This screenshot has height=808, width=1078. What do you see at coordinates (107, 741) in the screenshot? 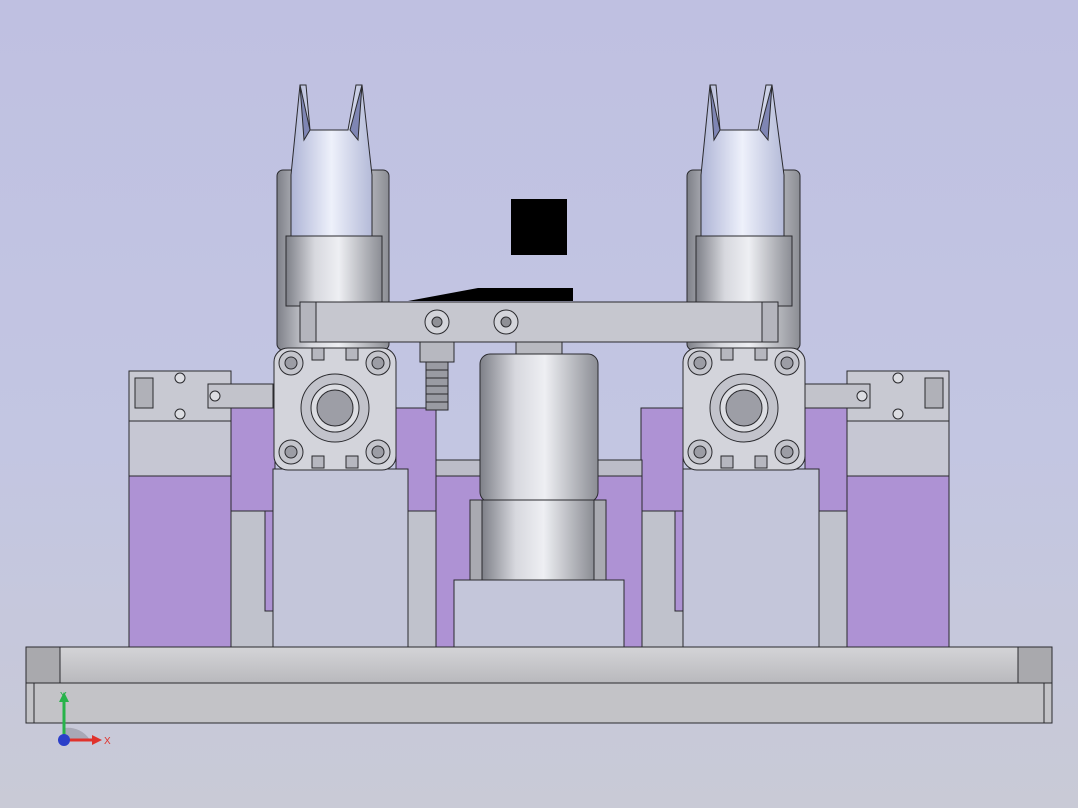
I see `axis-x-label: X` at bounding box center [107, 741].